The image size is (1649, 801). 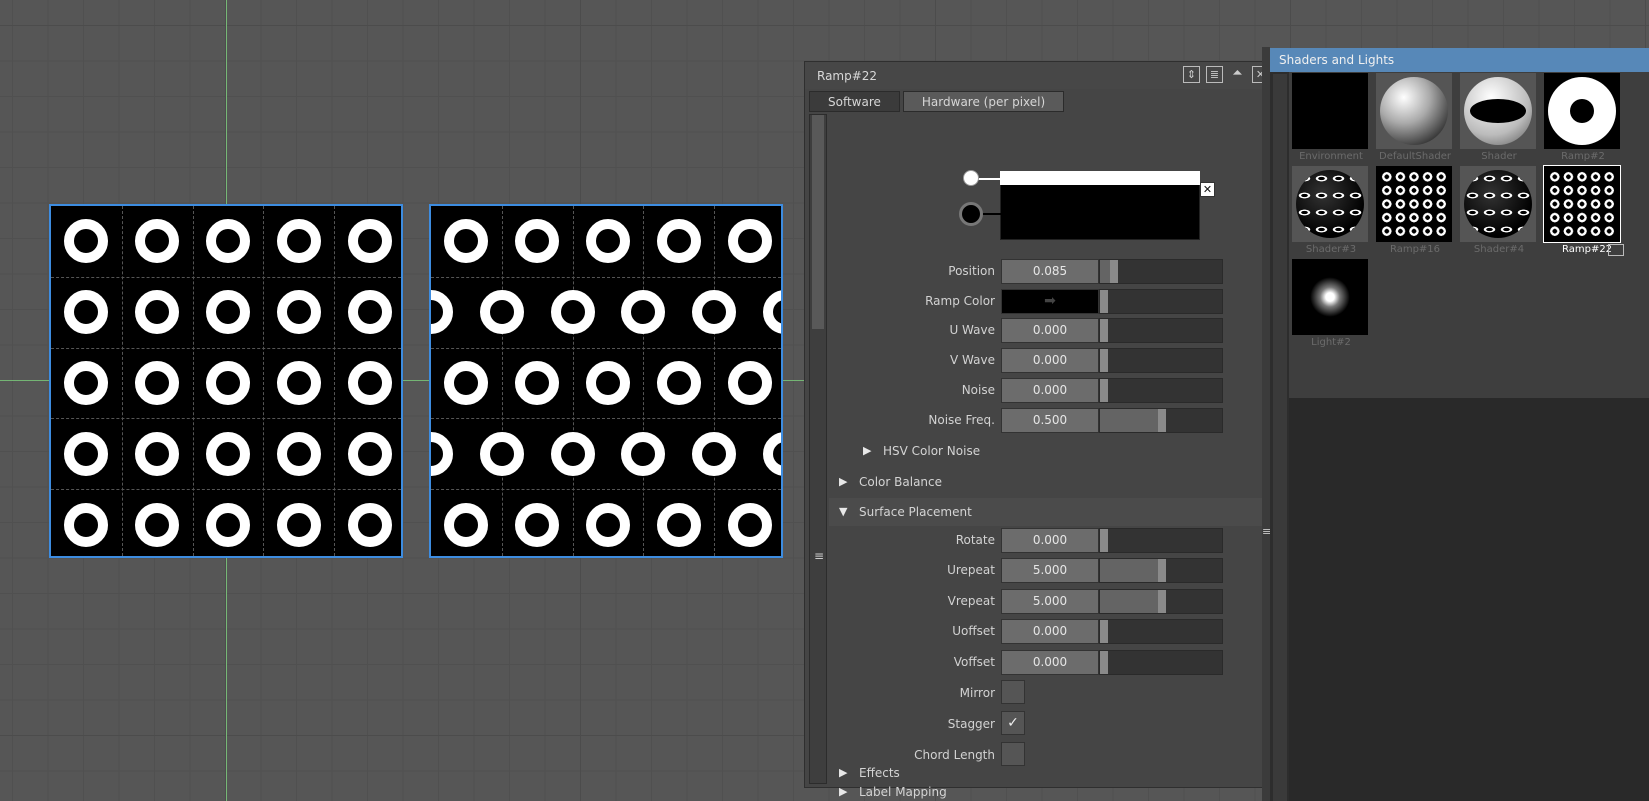 I want to click on panel-splitter: ≡, so click(x=1266, y=424).